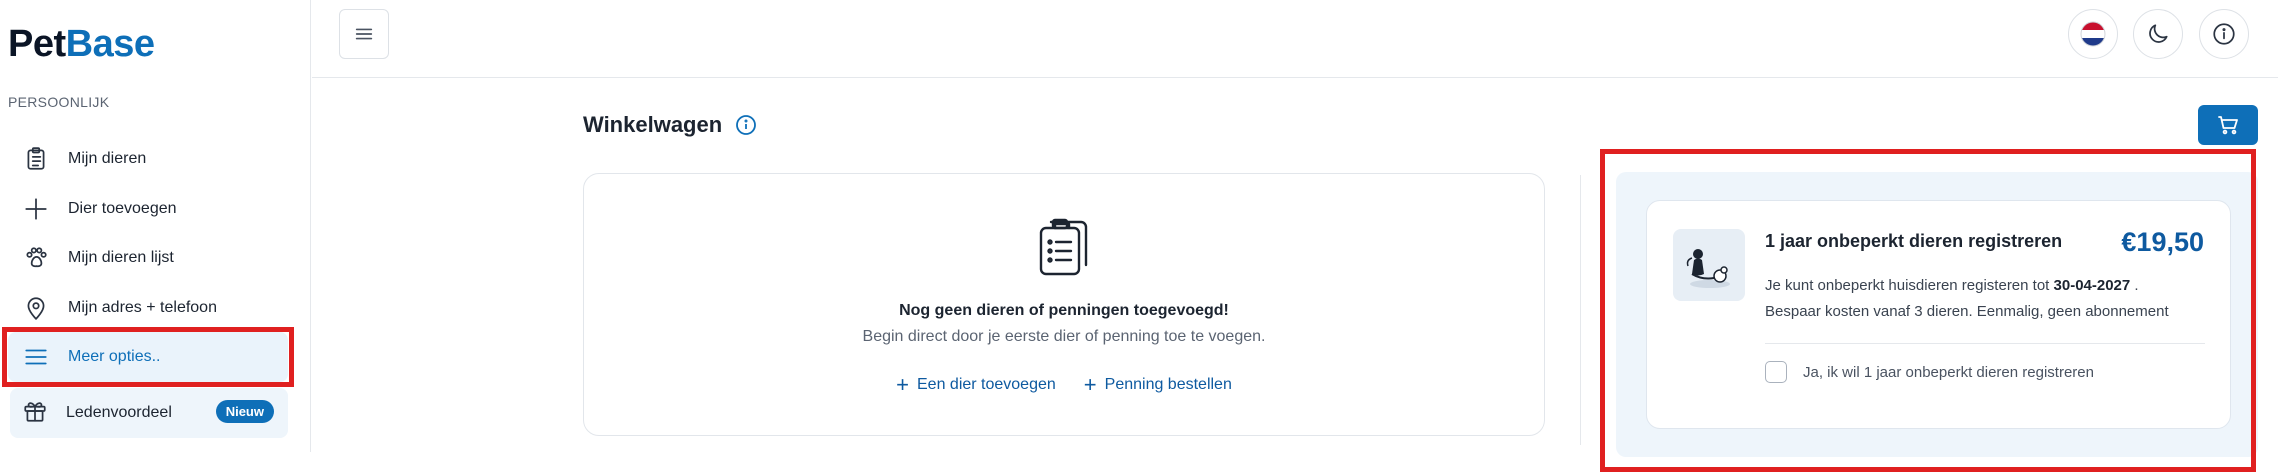 This screenshot has width=2278, height=472. I want to click on new-badge: Nieuw, so click(244, 411).